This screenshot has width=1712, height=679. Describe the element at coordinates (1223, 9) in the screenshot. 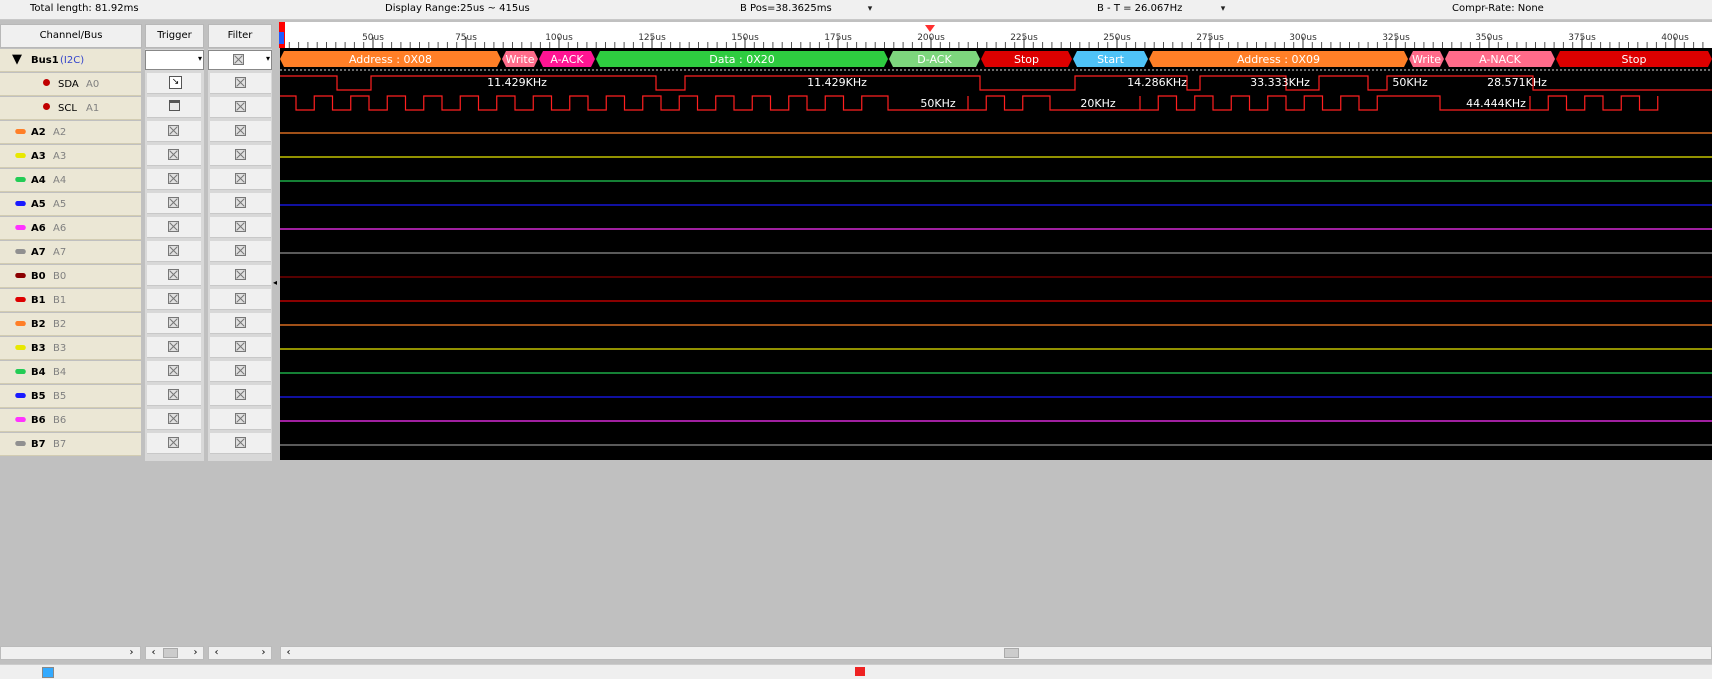

I see `b-minus-t-dropdown-icon: ▾` at that location.